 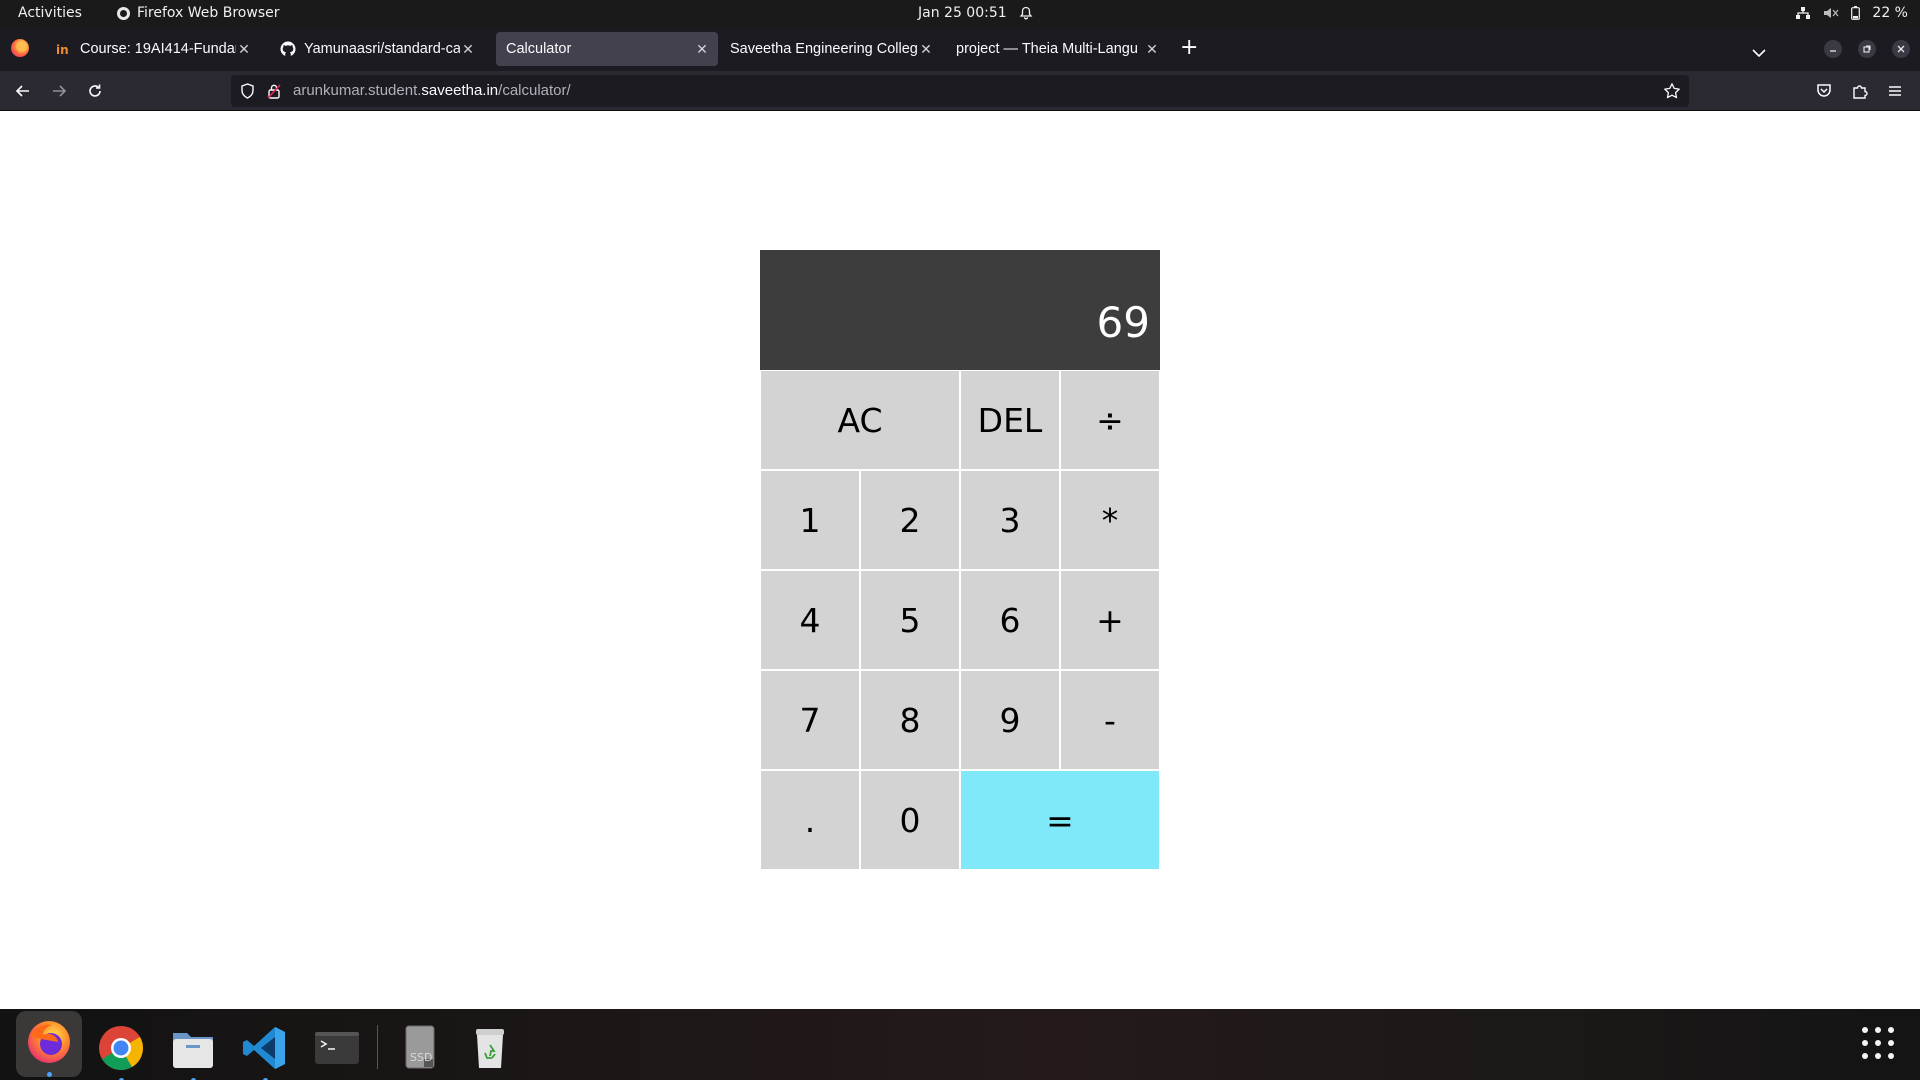 What do you see at coordinates (607, 49) in the screenshot?
I see `tab-calculator: Calculator ✕` at bounding box center [607, 49].